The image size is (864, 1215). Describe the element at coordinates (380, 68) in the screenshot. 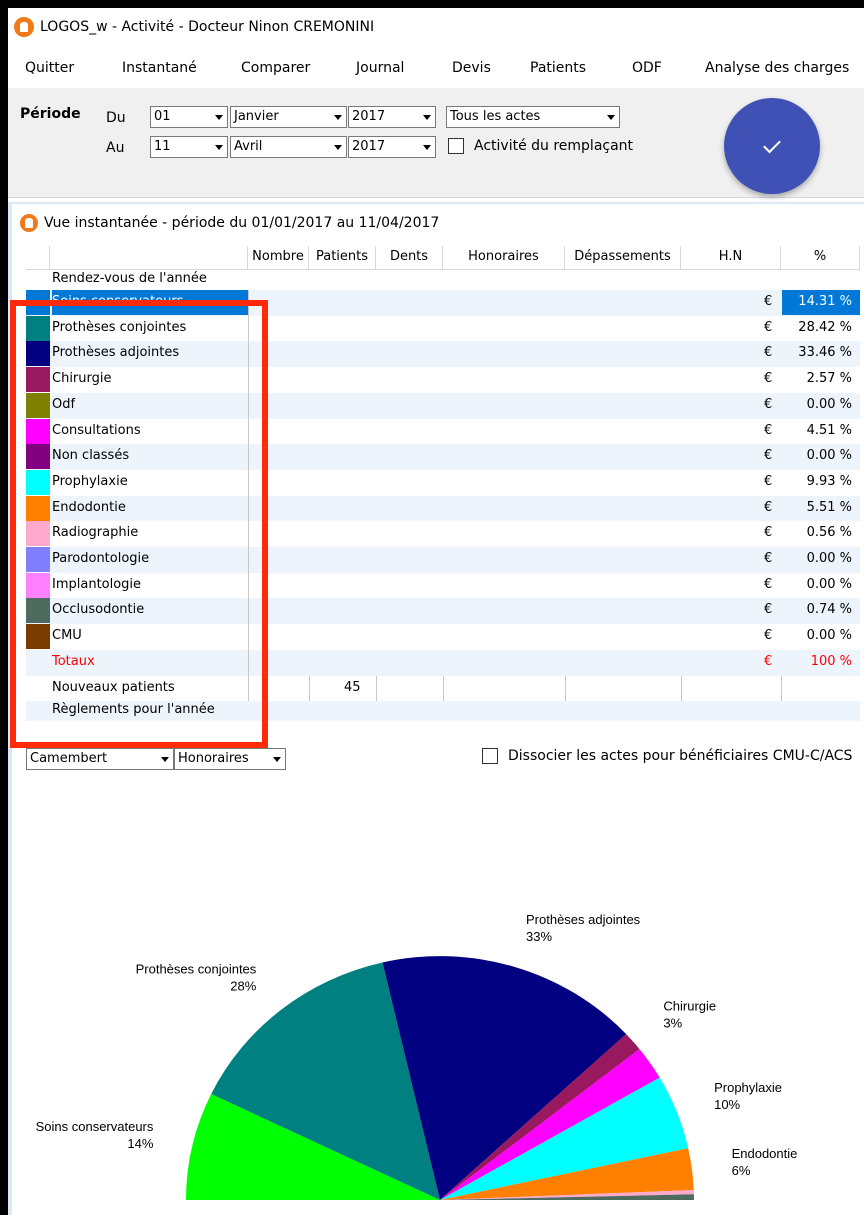

I see `menu-journal: Journal` at that location.